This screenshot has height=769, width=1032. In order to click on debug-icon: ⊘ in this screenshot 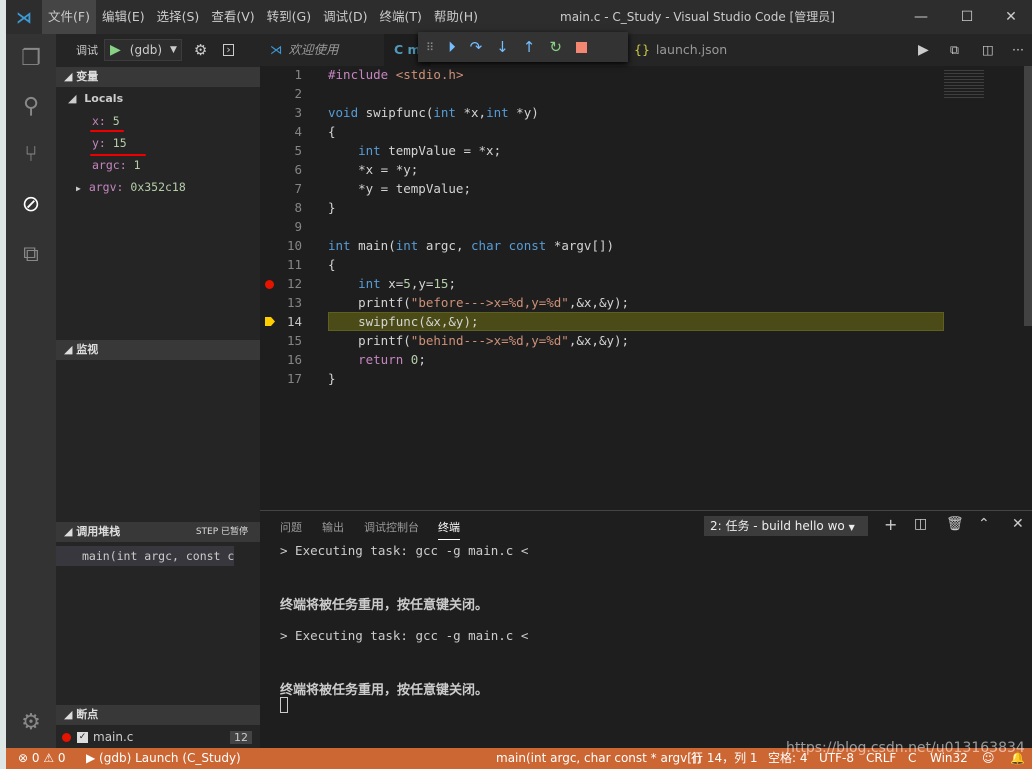, I will do `click(31, 204)`.